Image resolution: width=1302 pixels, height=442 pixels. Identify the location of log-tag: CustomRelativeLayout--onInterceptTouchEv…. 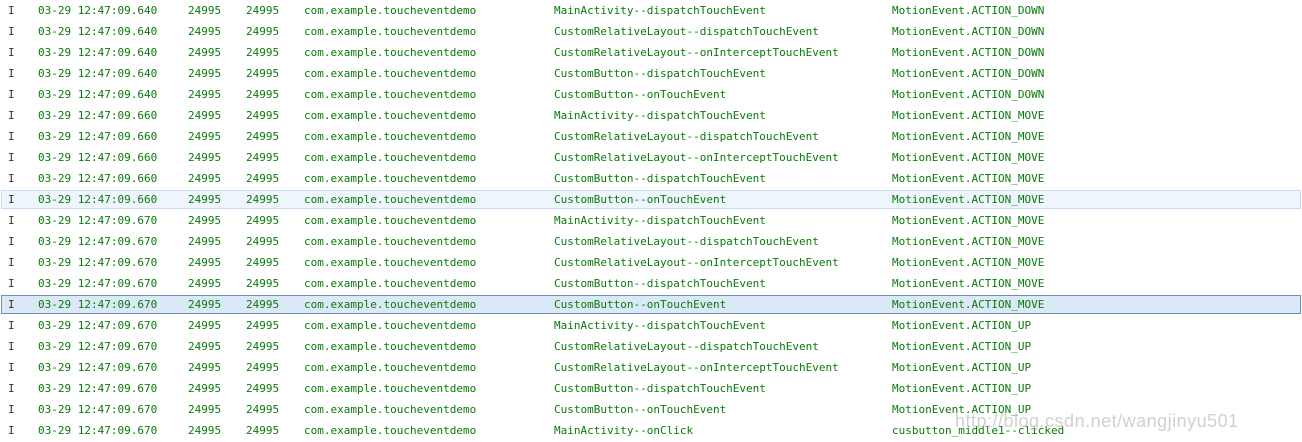
(696, 367).